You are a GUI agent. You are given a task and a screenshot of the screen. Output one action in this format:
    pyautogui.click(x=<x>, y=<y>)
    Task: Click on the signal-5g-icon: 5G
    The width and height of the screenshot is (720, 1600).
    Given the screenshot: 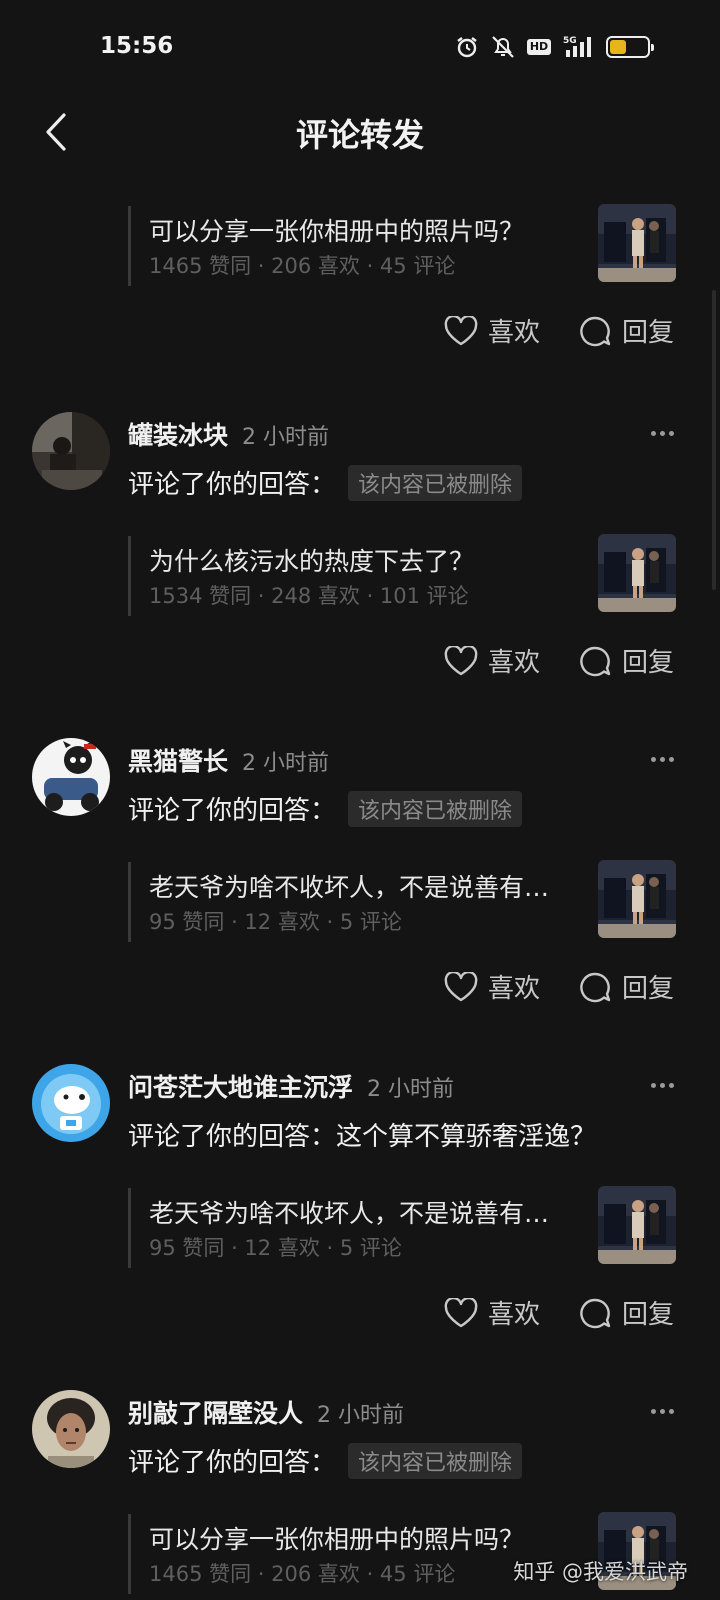 What is the action you would take?
    pyautogui.click(x=579, y=47)
    